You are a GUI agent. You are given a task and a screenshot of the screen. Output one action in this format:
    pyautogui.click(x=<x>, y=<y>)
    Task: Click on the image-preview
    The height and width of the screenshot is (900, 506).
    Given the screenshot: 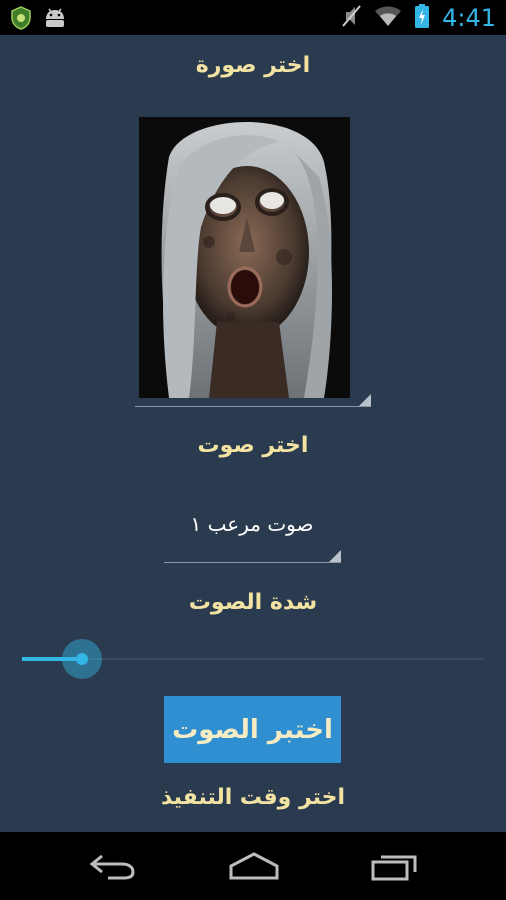 What is the action you would take?
    pyautogui.click(x=244, y=257)
    